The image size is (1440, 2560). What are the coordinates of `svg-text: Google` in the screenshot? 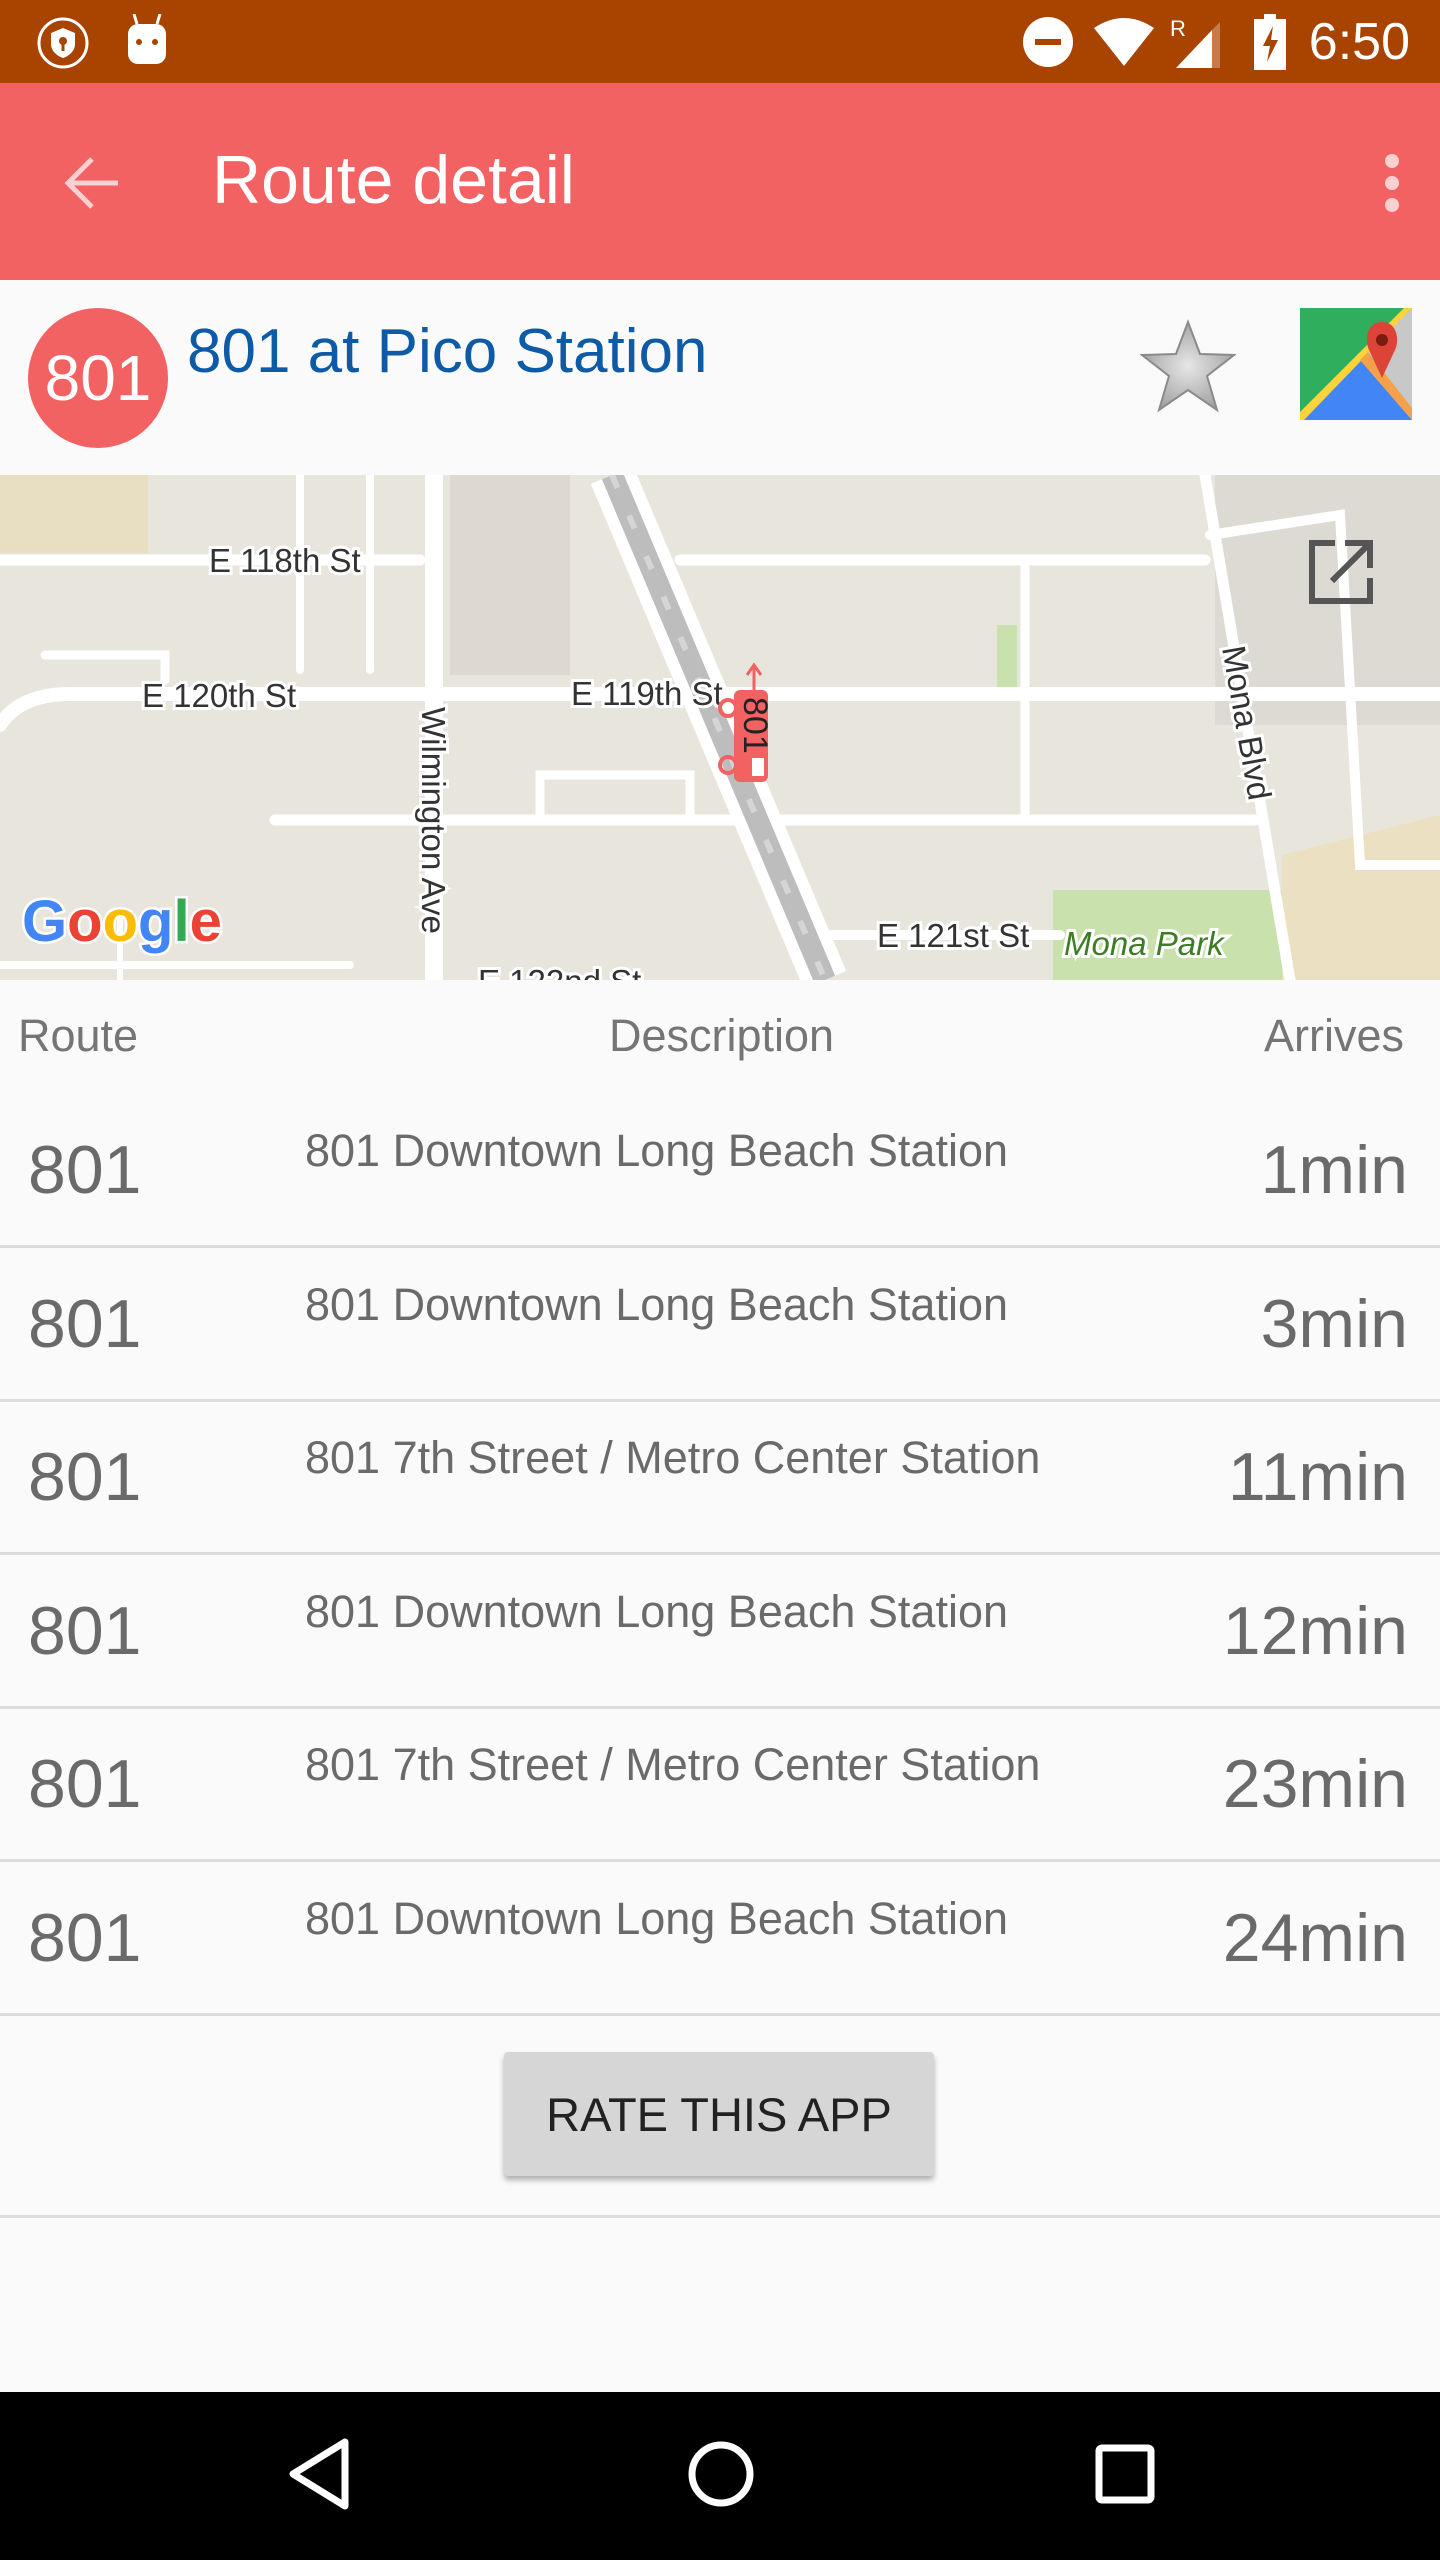 It's located at (122, 921).